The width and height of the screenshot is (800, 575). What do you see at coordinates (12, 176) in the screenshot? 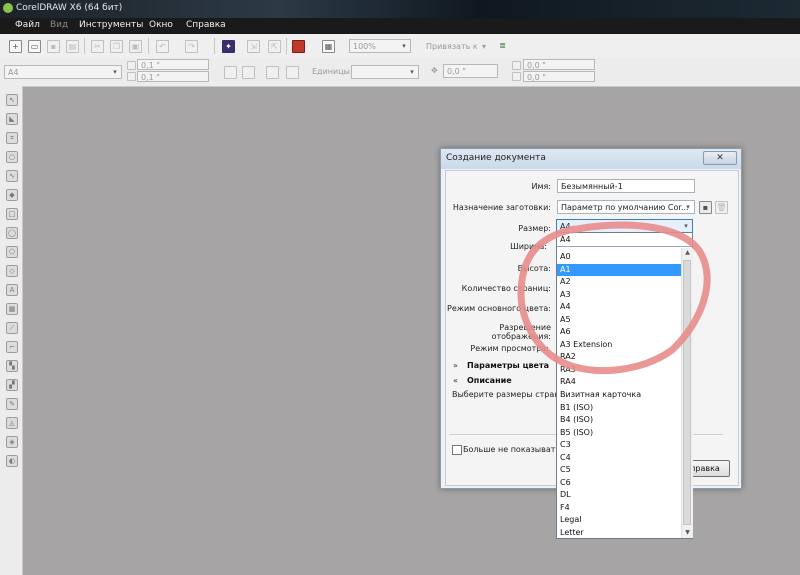
I see `freehand-tool-icon: ∿` at bounding box center [12, 176].